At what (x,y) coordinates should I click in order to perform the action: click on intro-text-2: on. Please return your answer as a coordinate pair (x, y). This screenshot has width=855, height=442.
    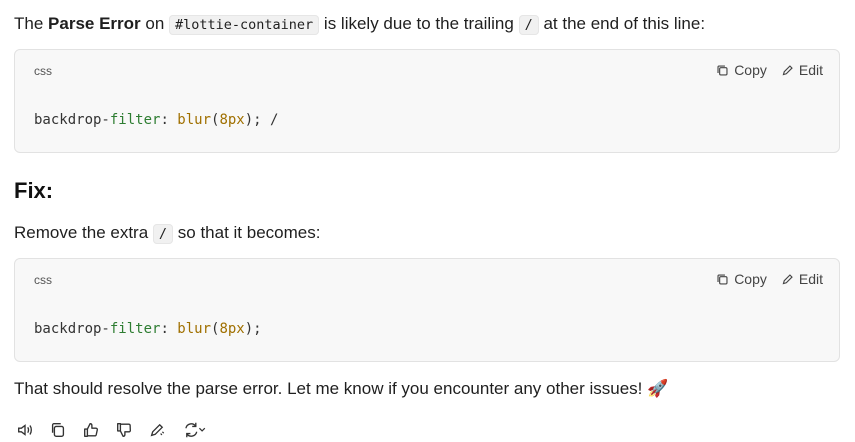
    Looking at the image, I should click on (155, 23).